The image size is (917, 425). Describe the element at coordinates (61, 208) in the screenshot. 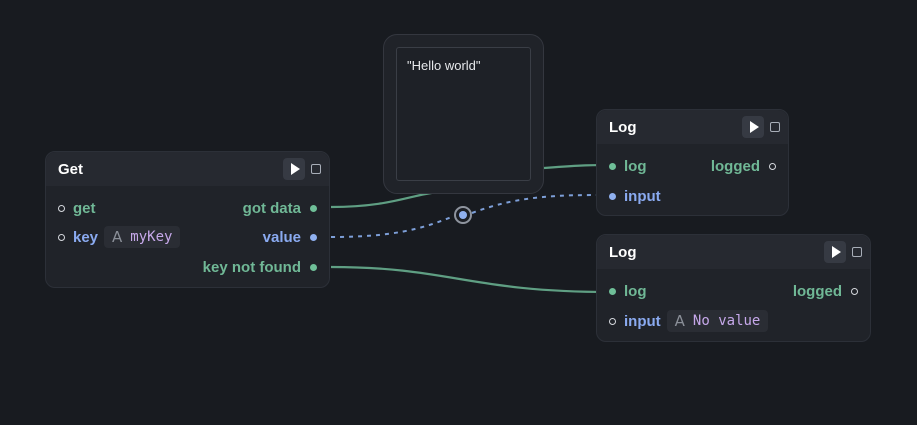

I see `get-trigger-port` at that location.